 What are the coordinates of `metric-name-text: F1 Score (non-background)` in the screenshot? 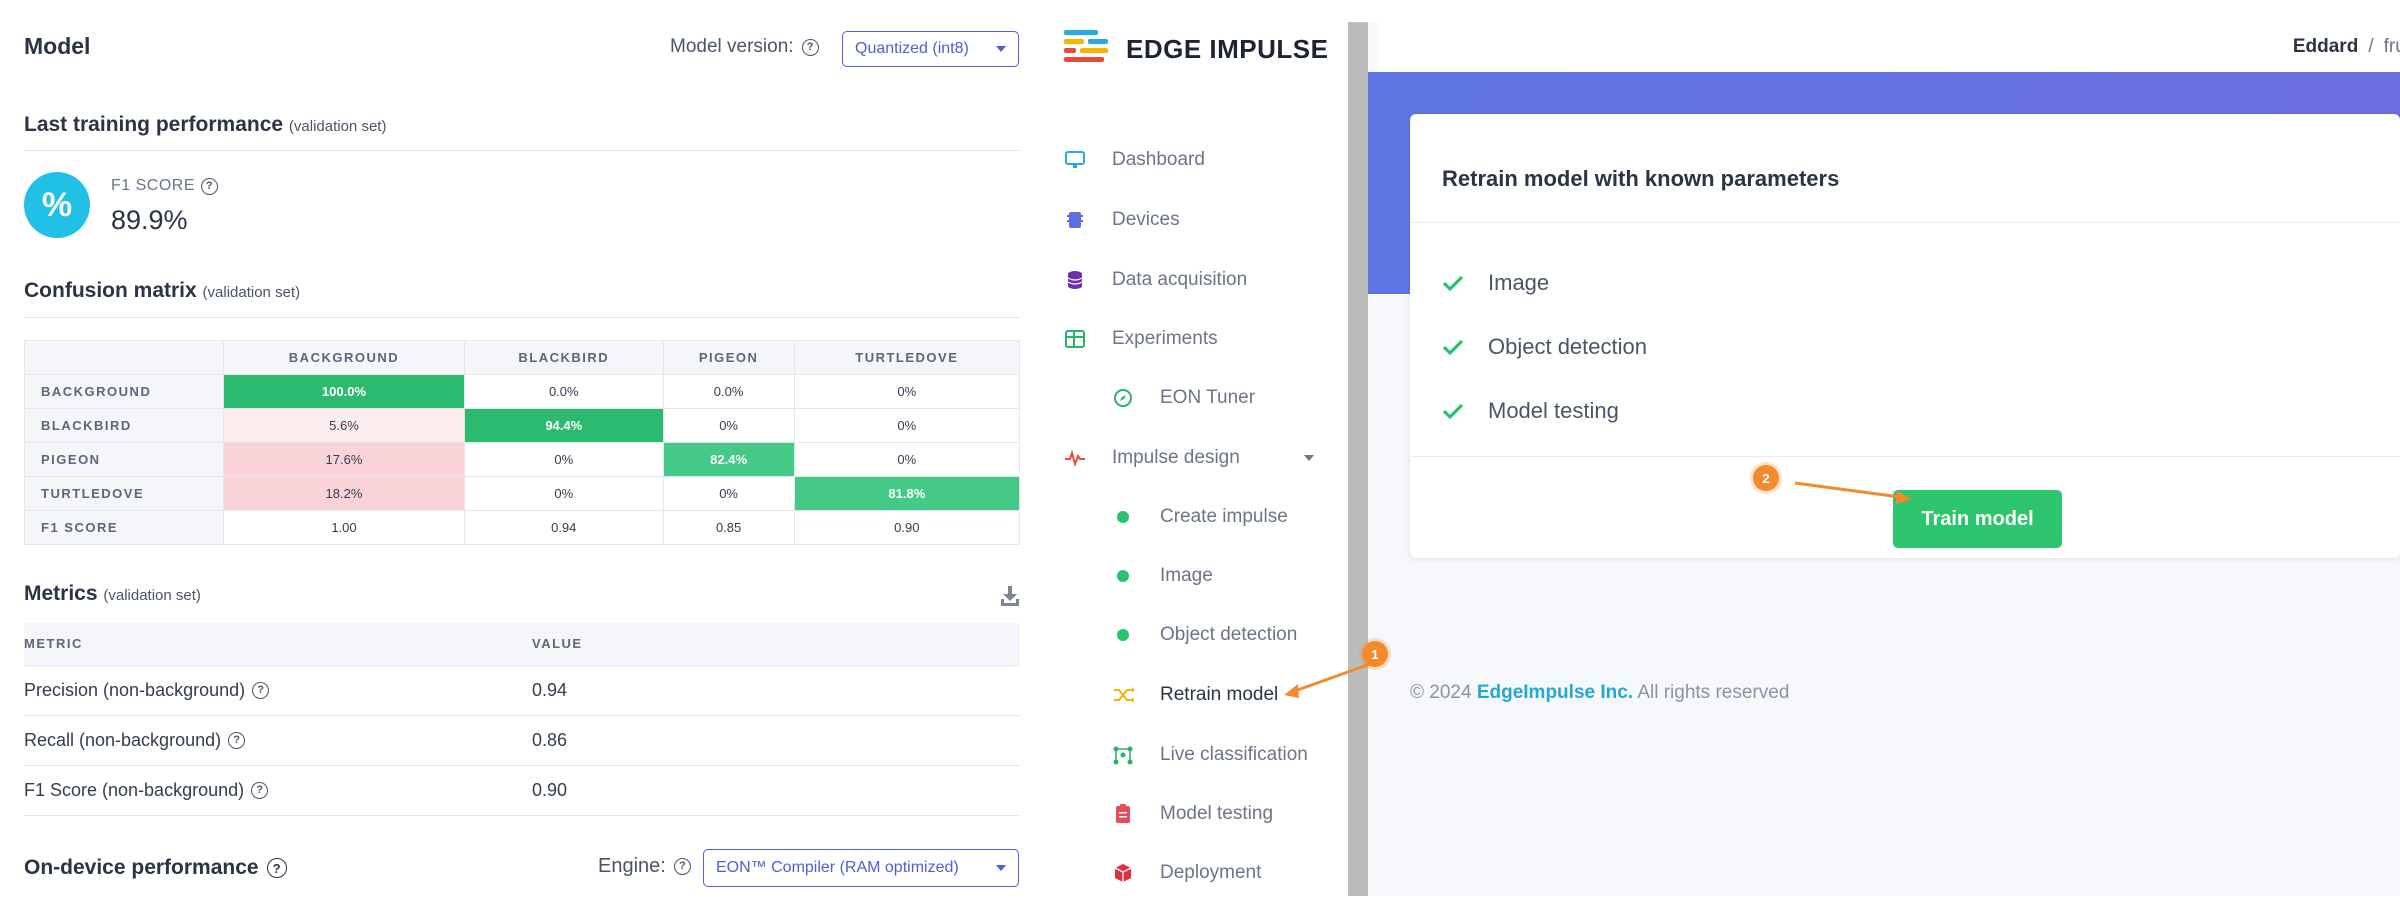 It's located at (134, 789).